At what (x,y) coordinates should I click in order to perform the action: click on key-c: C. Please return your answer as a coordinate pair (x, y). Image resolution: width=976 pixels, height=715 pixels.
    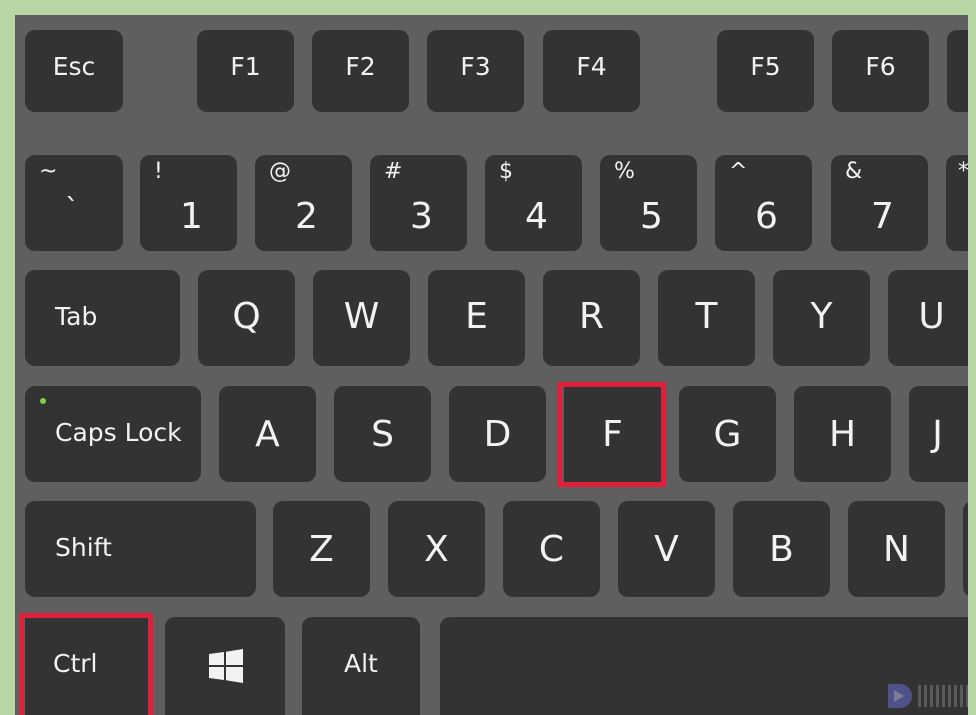
    Looking at the image, I should click on (551, 549).